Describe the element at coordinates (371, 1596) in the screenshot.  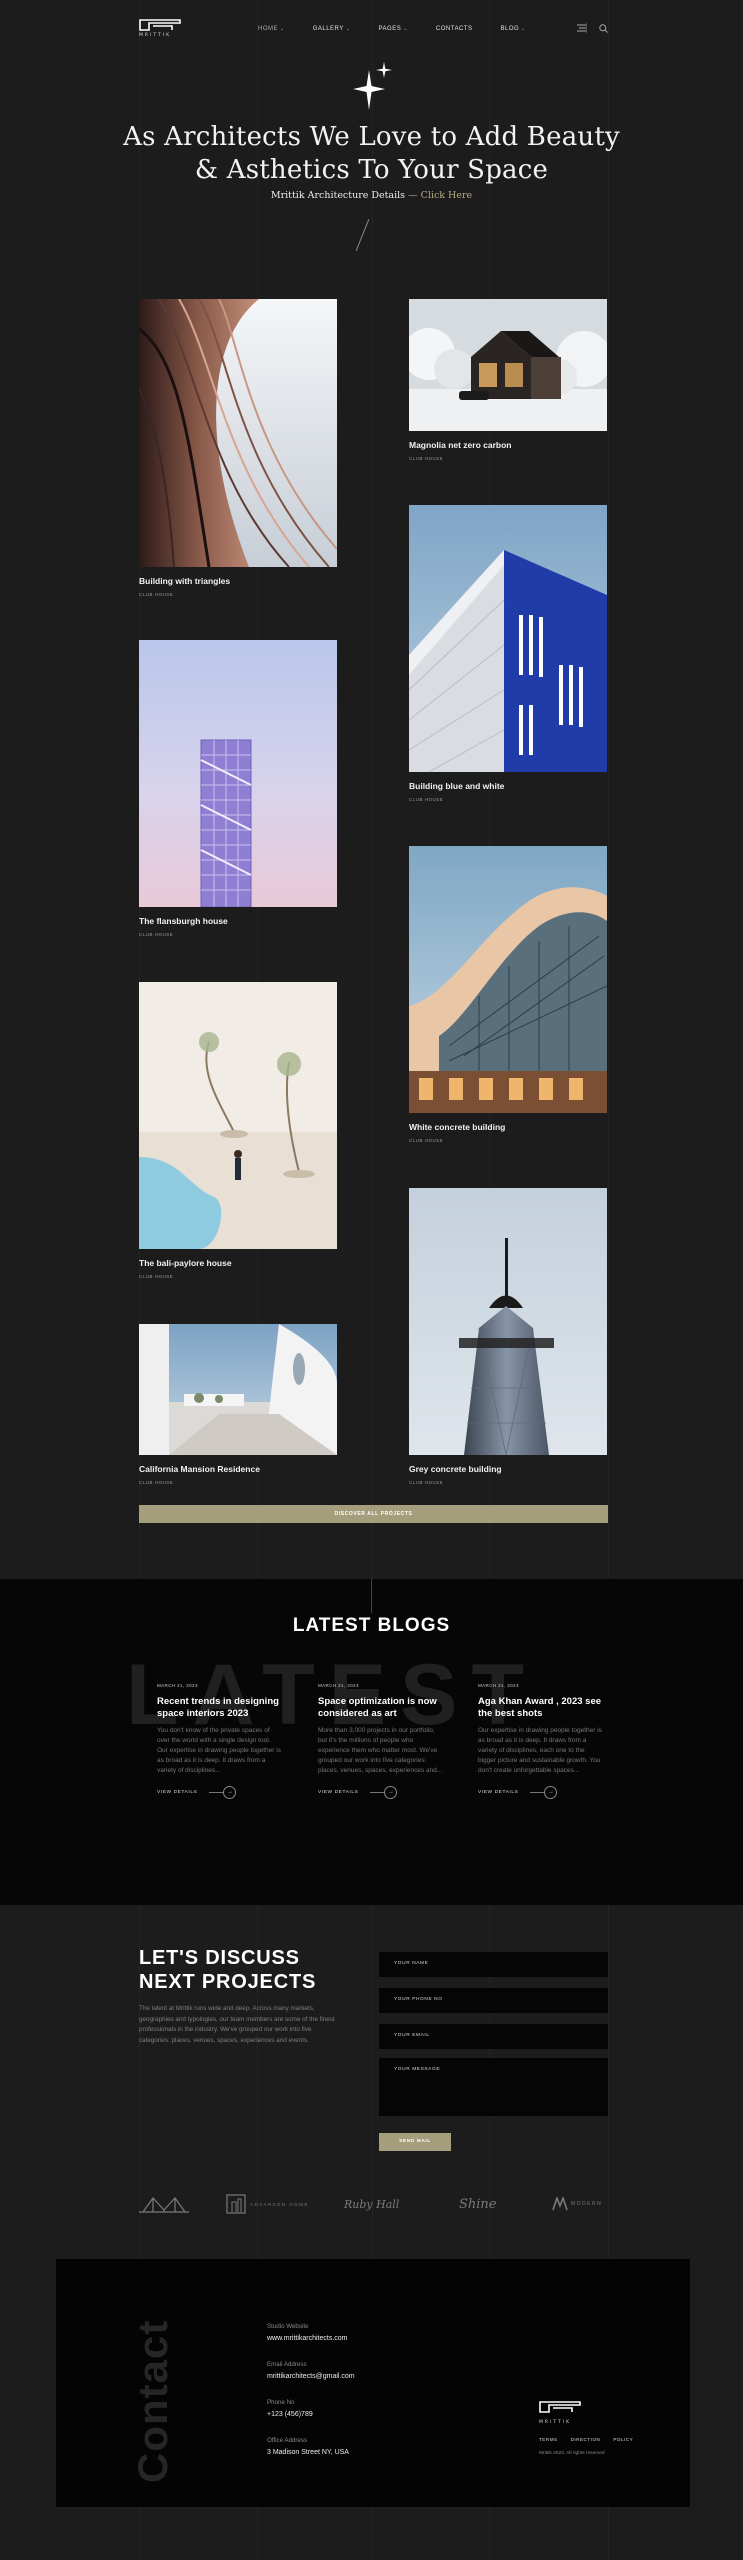
I see `section-divider` at that location.